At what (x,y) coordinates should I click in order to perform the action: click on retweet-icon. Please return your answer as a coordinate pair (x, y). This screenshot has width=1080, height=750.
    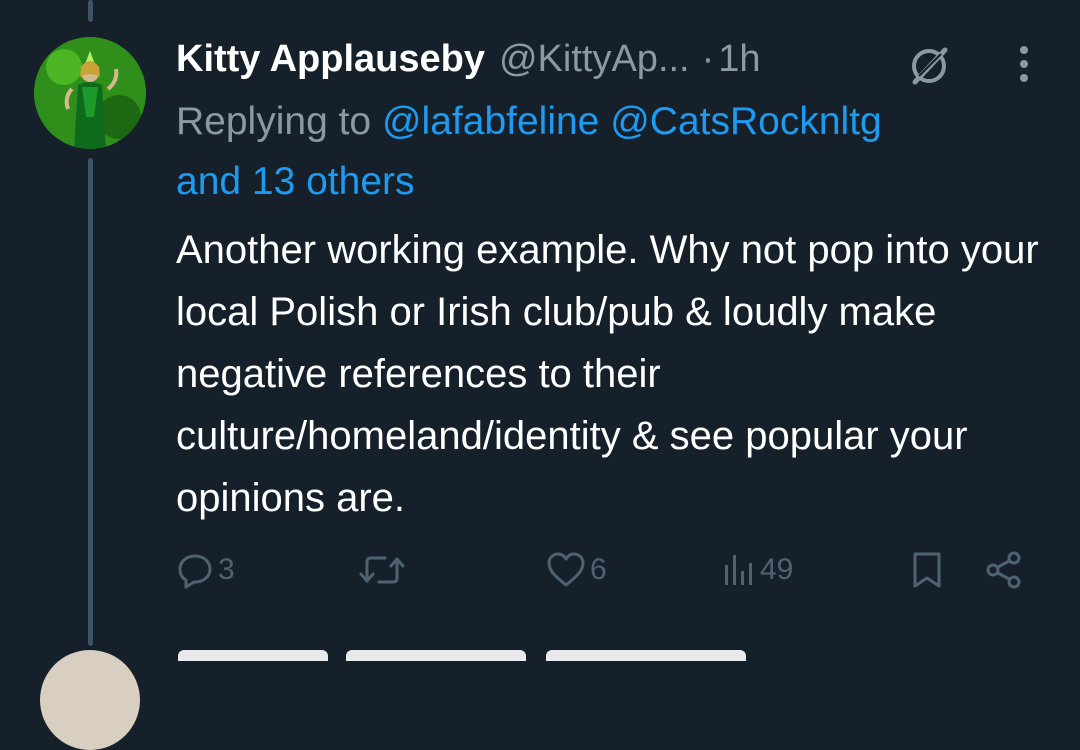
    Looking at the image, I should click on (382, 570).